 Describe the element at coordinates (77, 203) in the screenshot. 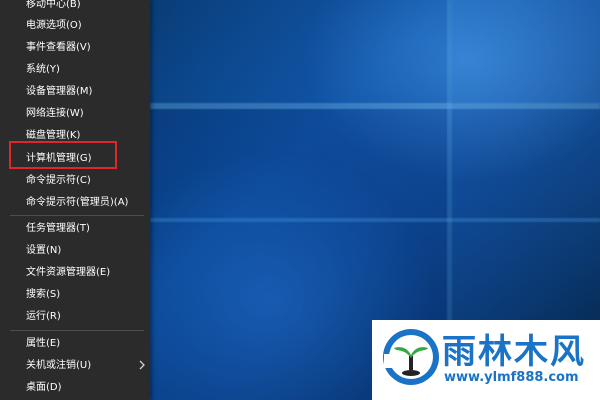

I see `menu-item-command-prompt-admin: 命令提示符(管理员)(A)` at that location.